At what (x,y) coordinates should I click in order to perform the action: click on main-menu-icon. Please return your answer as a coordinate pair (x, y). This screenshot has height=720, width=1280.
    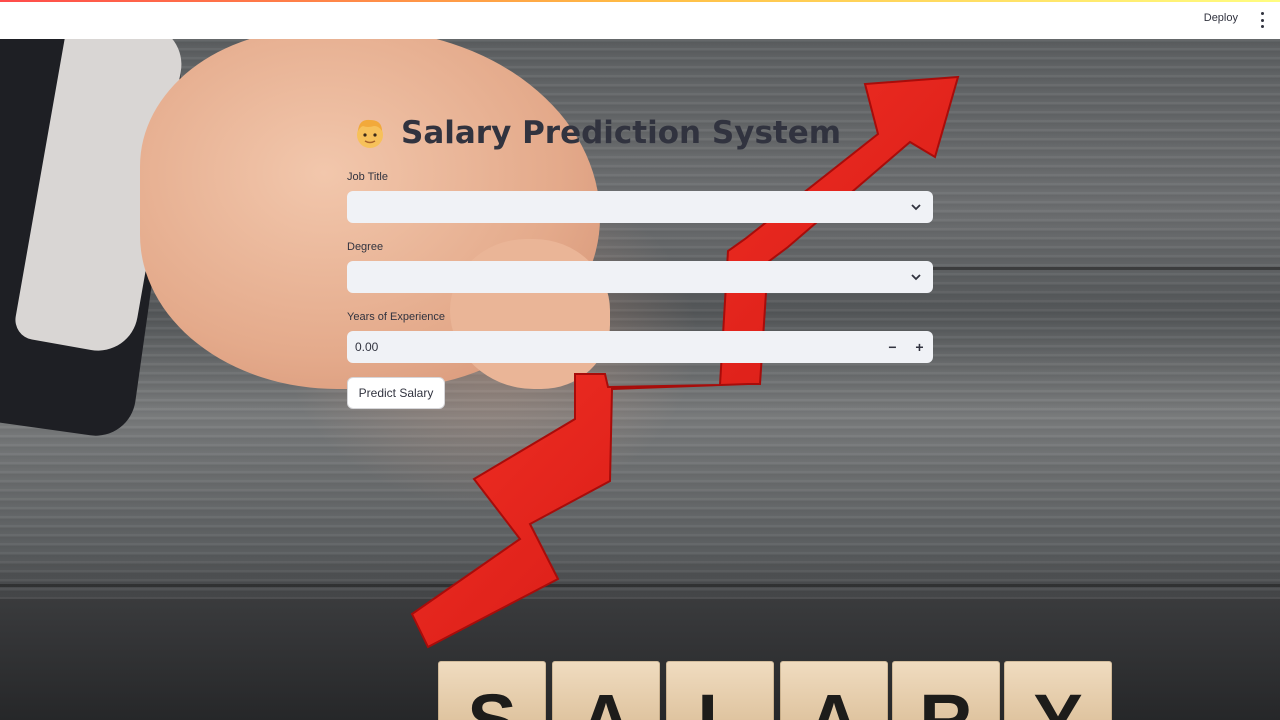
    Looking at the image, I should click on (1262, 20).